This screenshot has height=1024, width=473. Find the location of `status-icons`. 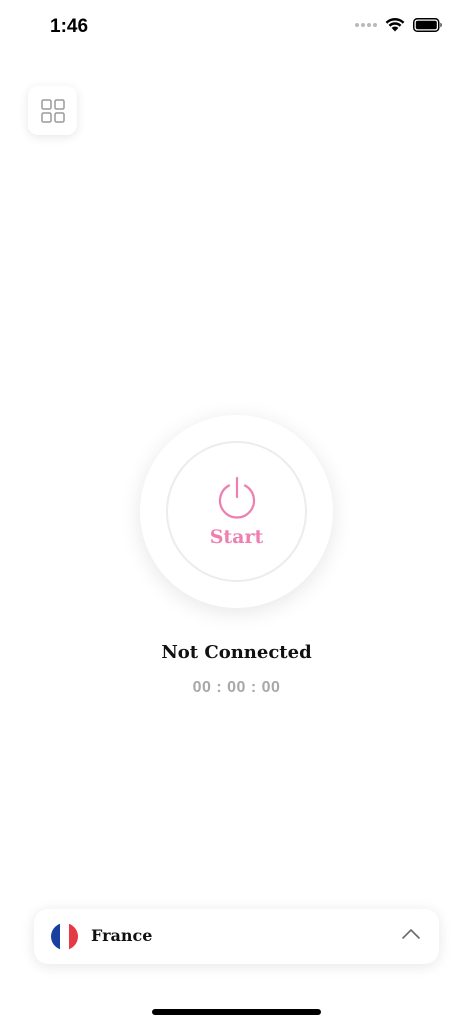

status-icons is located at coordinates (399, 24).